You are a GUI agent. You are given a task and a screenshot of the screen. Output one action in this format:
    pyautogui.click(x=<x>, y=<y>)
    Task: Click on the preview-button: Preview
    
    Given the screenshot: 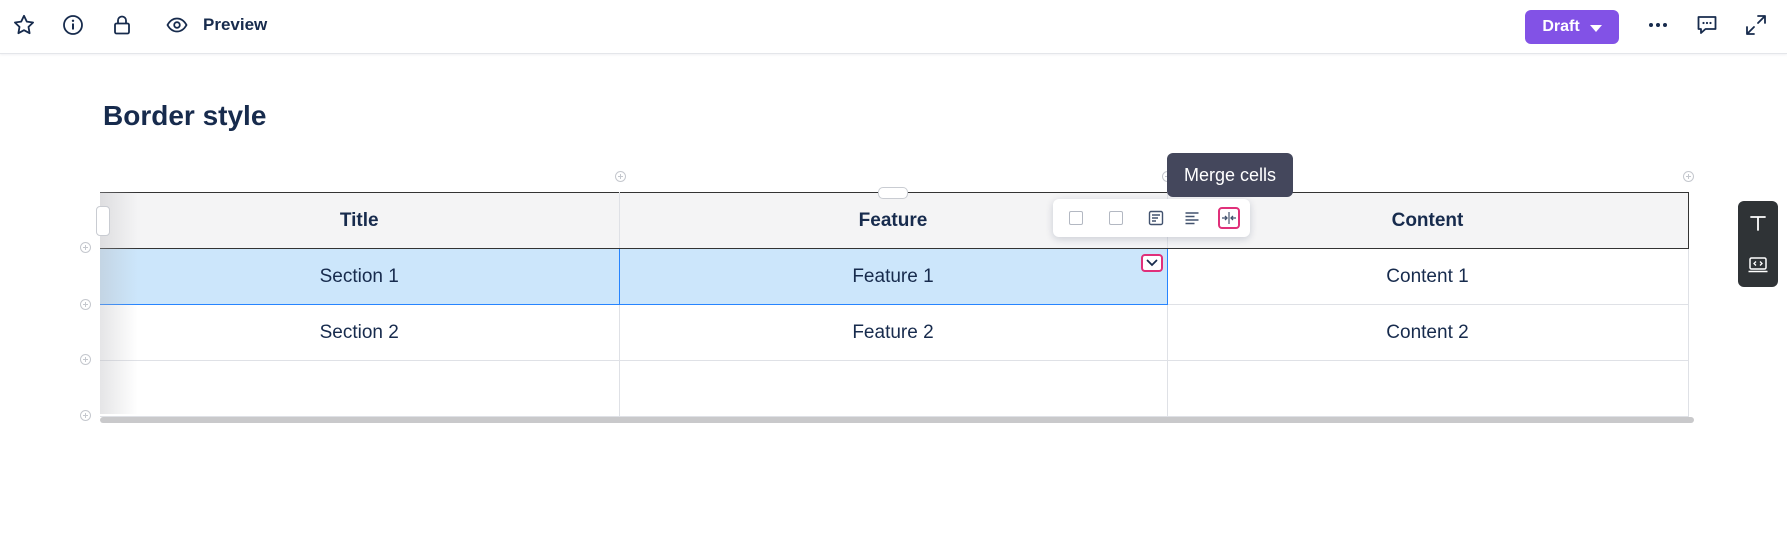 What is the action you would take?
    pyautogui.click(x=235, y=25)
    